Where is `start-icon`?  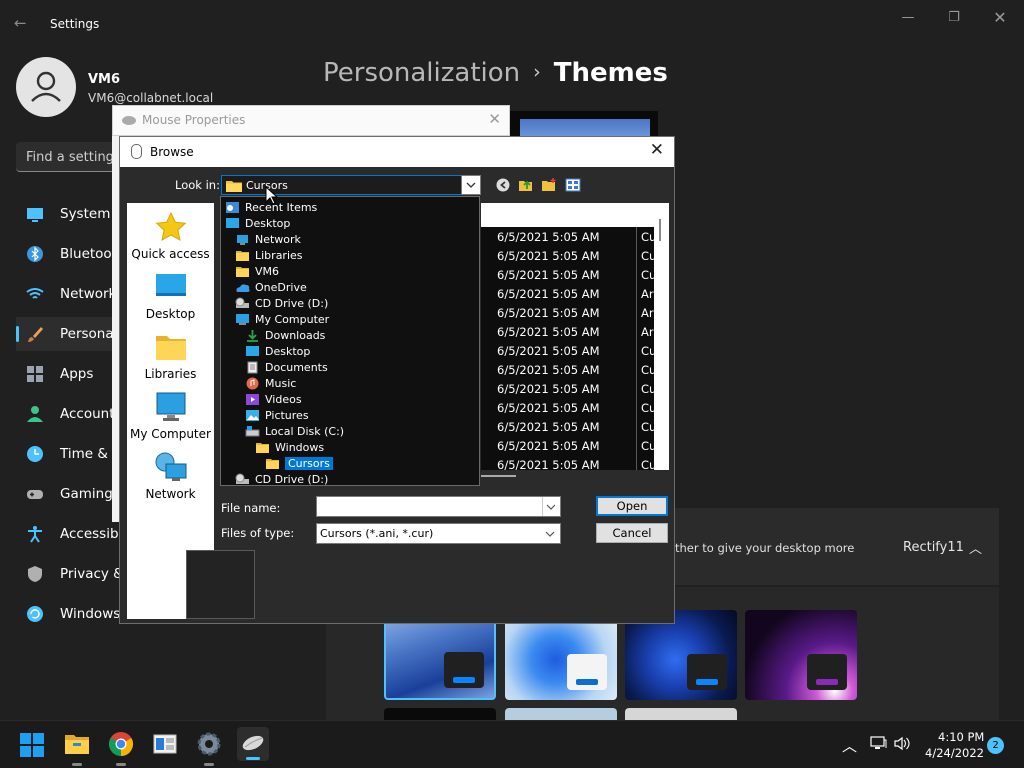 start-icon is located at coordinates (32, 745).